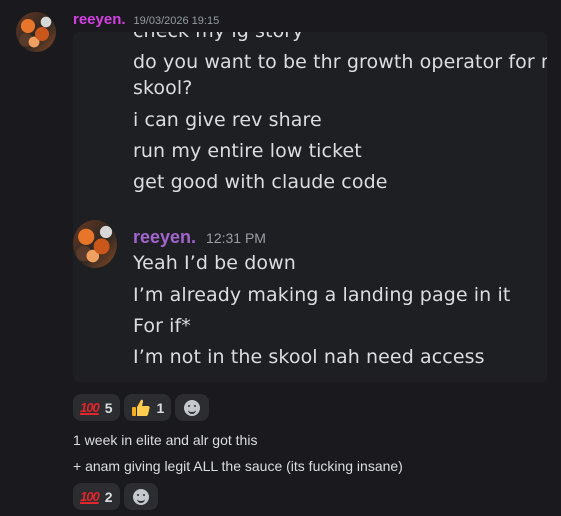  Describe the element at coordinates (214, 263) in the screenshot. I see `screenshot-reply-line: Yeah I’d be down` at that location.